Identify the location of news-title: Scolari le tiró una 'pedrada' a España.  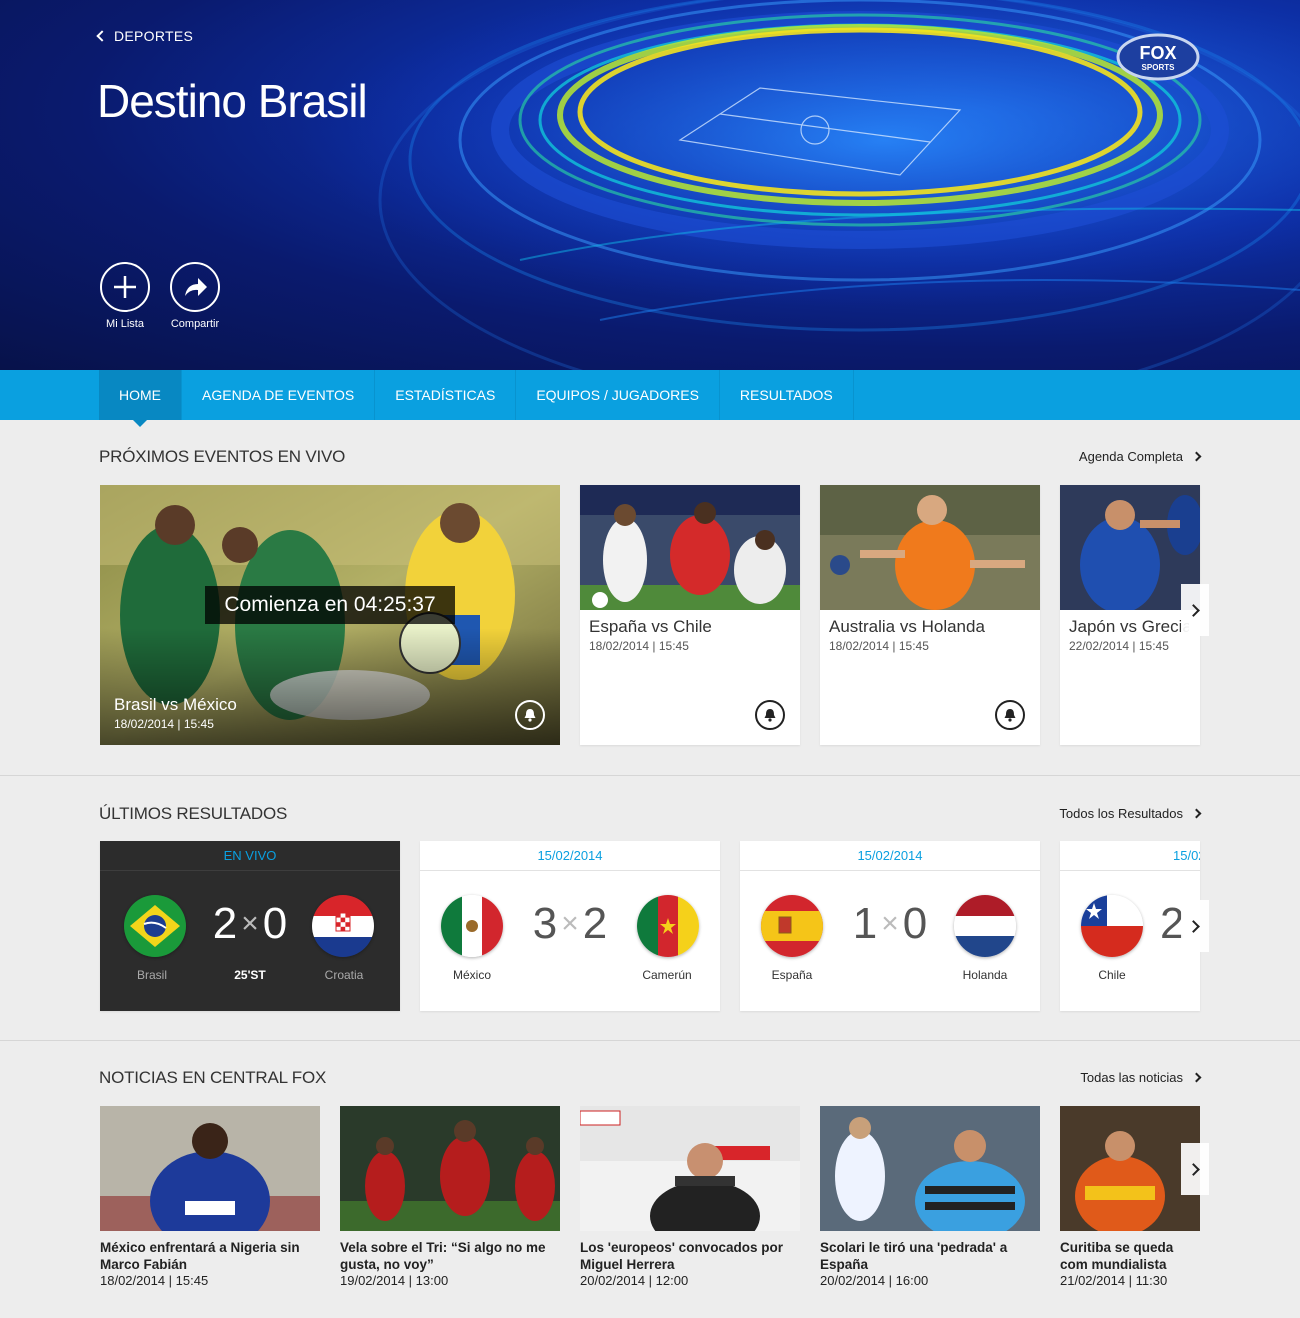
(914, 1256).